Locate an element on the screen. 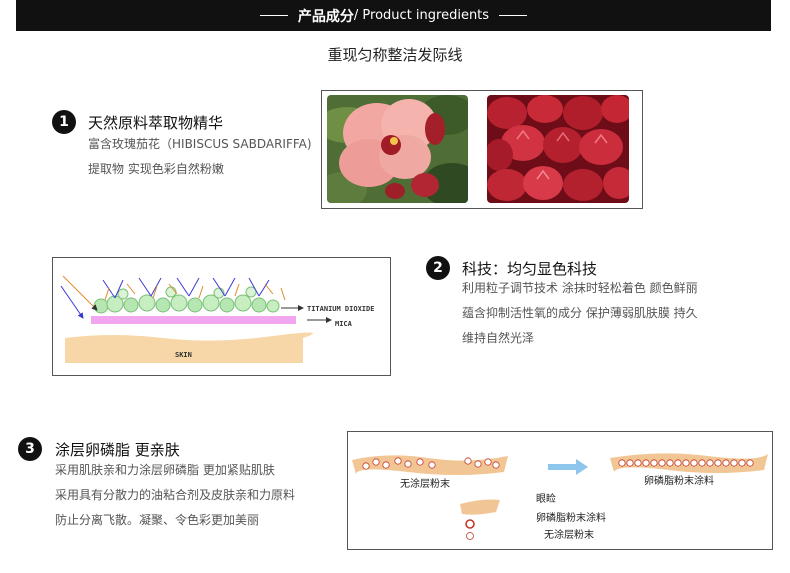  particle-tech-diagram: TITANIUM DIOXIDE MICA SKIN is located at coordinates (221, 316).